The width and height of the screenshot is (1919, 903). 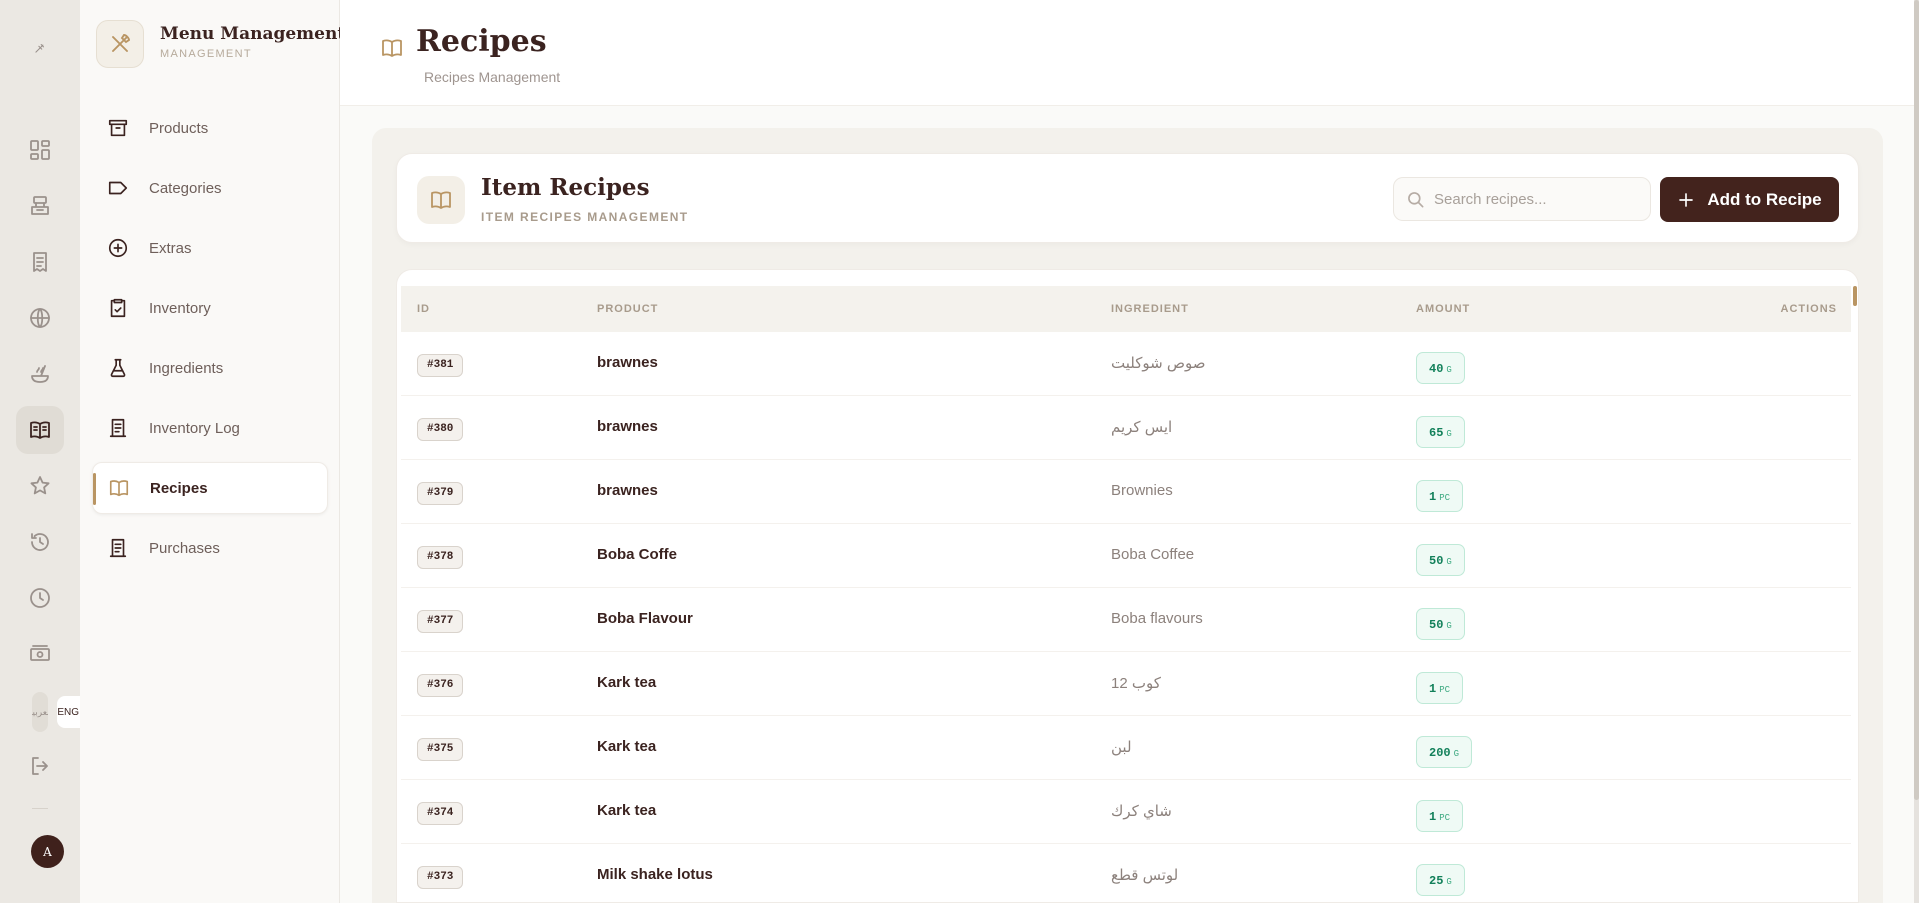 I want to click on page-scrollbar, so click(x=1916, y=451).